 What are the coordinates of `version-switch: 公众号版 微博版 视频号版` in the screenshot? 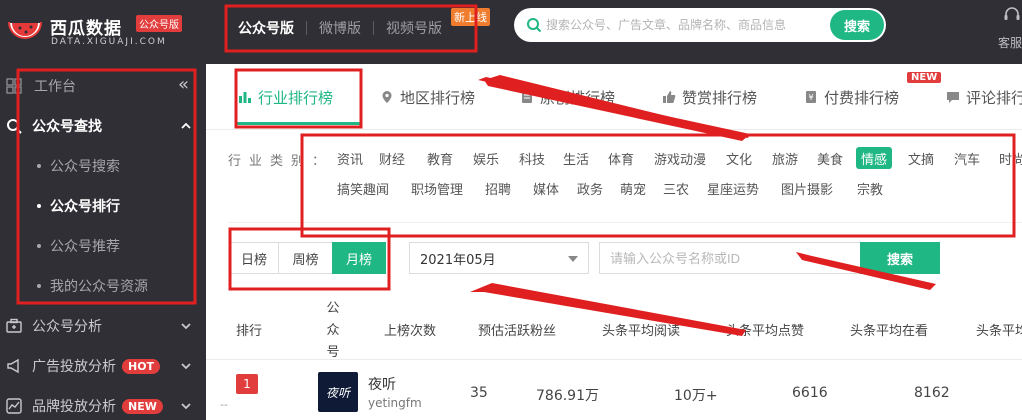 It's located at (351, 28).